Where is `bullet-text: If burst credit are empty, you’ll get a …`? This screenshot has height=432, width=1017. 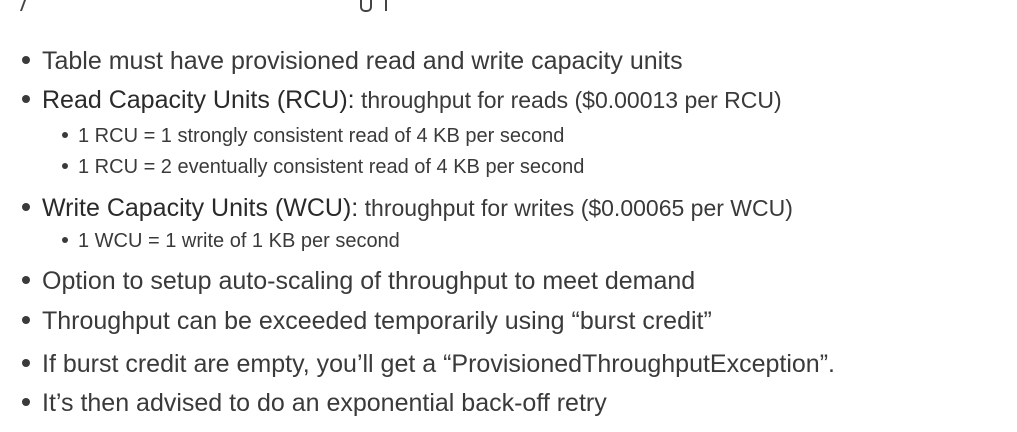
bullet-text: If burst credit are empty, you’ll get a … is located at coordinates (438, 364).